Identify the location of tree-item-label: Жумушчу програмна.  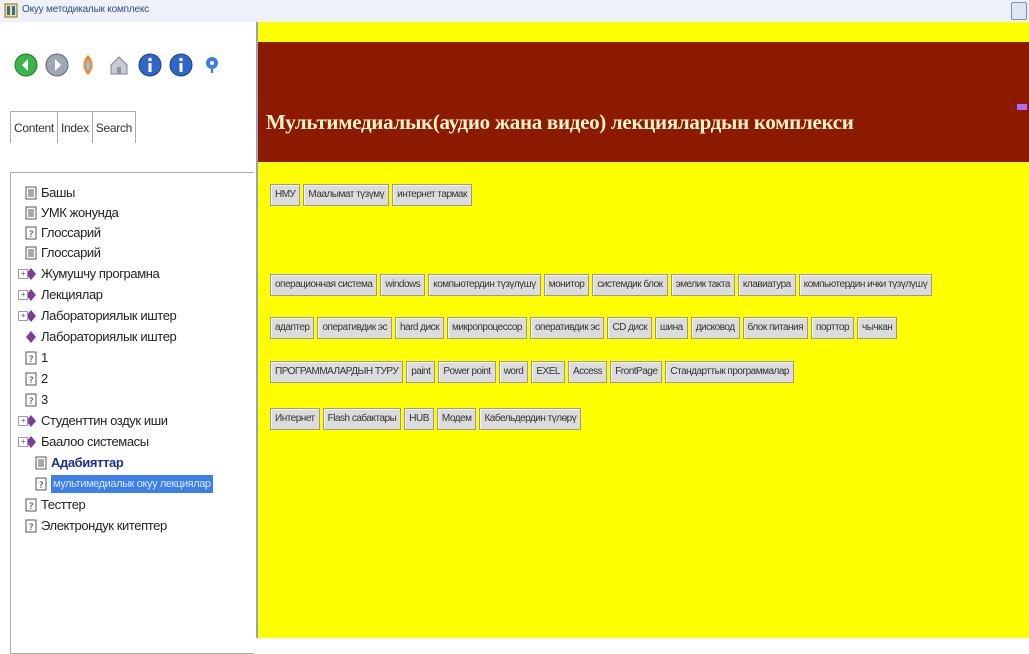
(100, 273).